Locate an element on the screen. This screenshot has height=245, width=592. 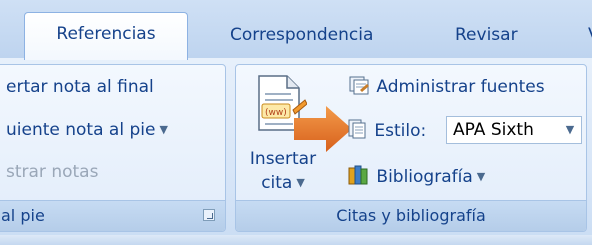
manage-sources-button: Administrar fuentes is located at coordinates (446, 85).